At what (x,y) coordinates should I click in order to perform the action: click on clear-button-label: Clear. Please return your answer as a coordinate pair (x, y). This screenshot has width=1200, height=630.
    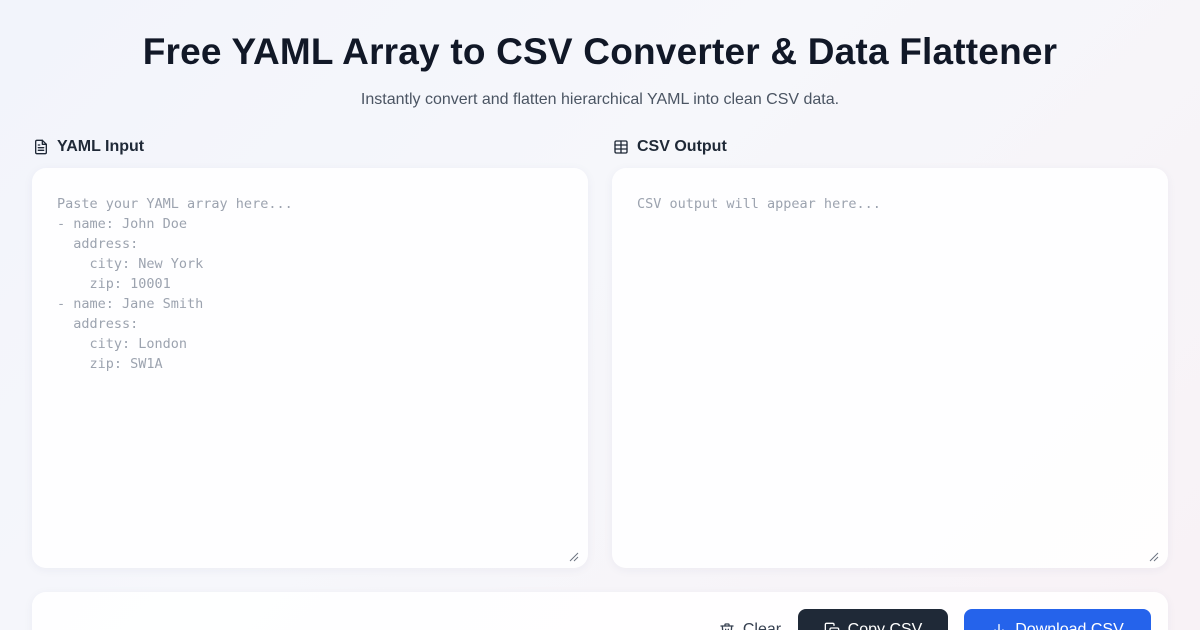
    Looking at the image, I should click on (762, 625).